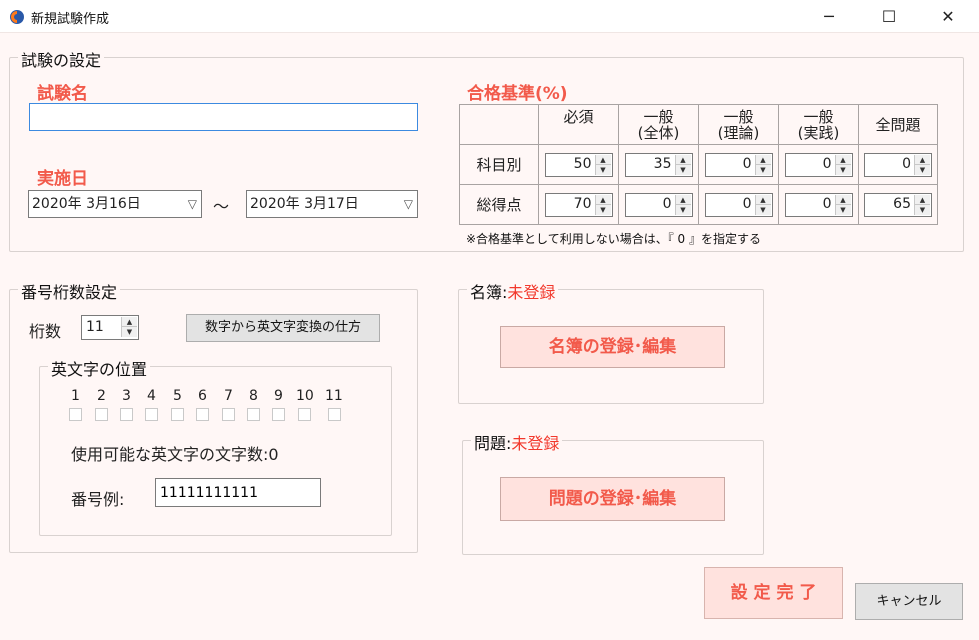 The width and height of the screenshot is (979, 640). Describe the element at coordinates (175, 454) in the screenshot. I see `usable-count-label: 使用可能な英文字の文字数:0` at that location.